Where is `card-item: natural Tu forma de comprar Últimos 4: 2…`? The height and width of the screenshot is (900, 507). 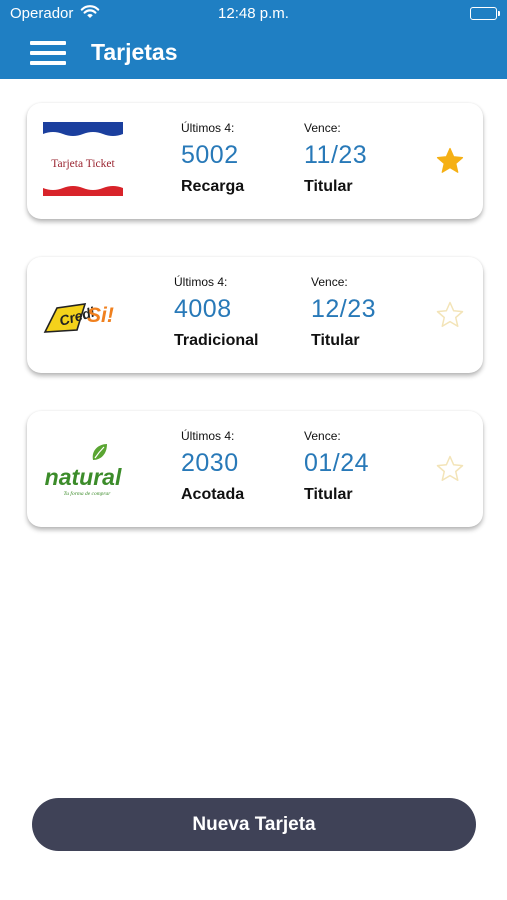 card-item: natural Tu forma de comprar Últimos 4: 2… is located at coordinates (255, 469).